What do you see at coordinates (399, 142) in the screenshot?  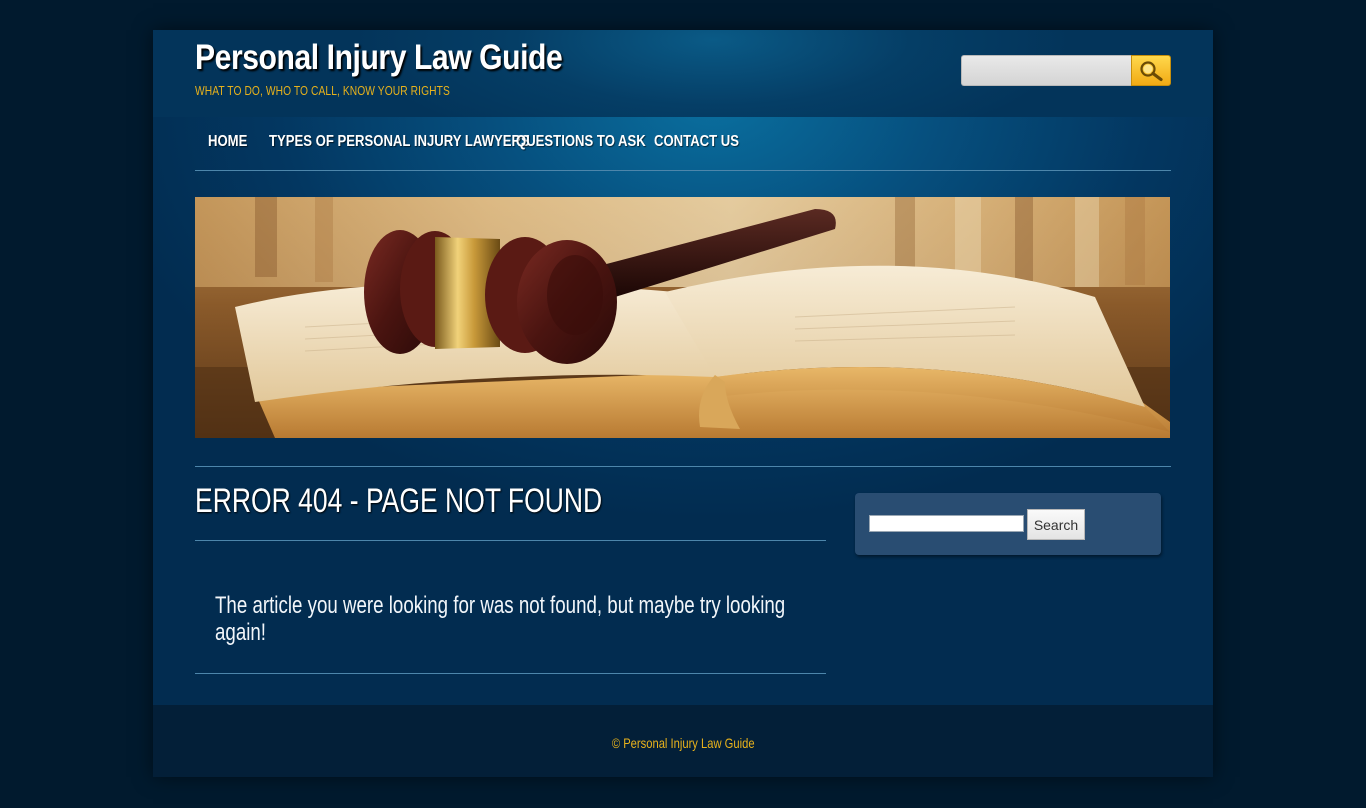 I see `nav-item-types-of-lawyers: TYPES OF PERSONAL INJURY LAWYERS` at bounding box center [399, 142].